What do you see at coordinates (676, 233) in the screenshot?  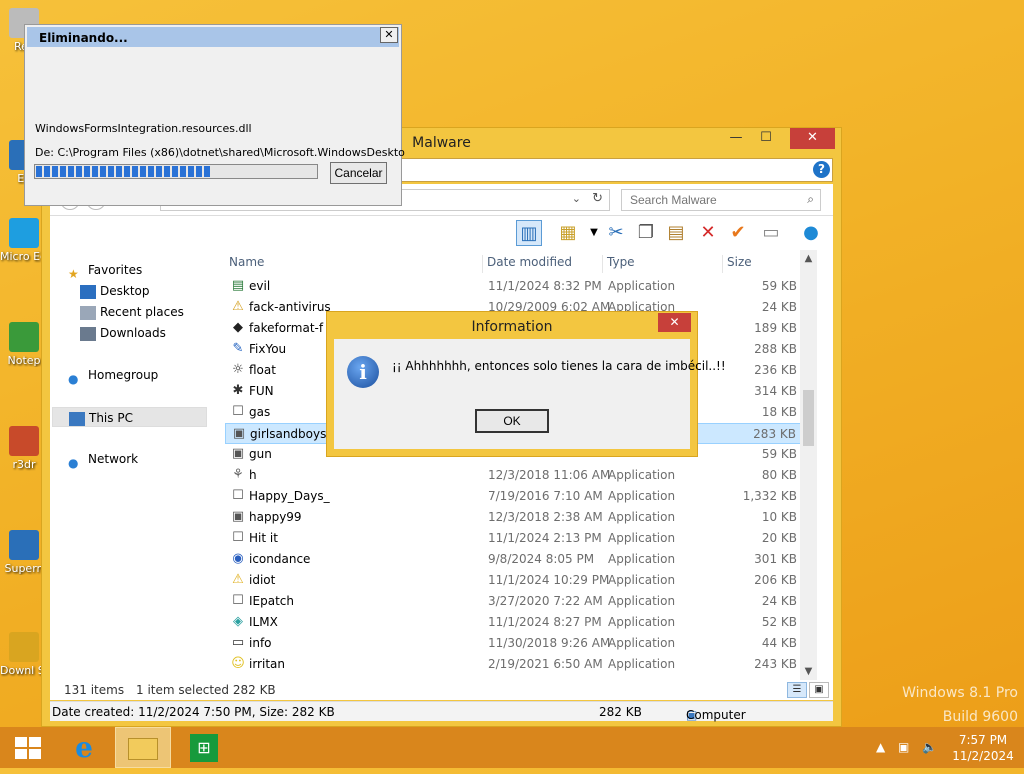 I see `paste-icon: ▤` at bounding box center [676, 233].